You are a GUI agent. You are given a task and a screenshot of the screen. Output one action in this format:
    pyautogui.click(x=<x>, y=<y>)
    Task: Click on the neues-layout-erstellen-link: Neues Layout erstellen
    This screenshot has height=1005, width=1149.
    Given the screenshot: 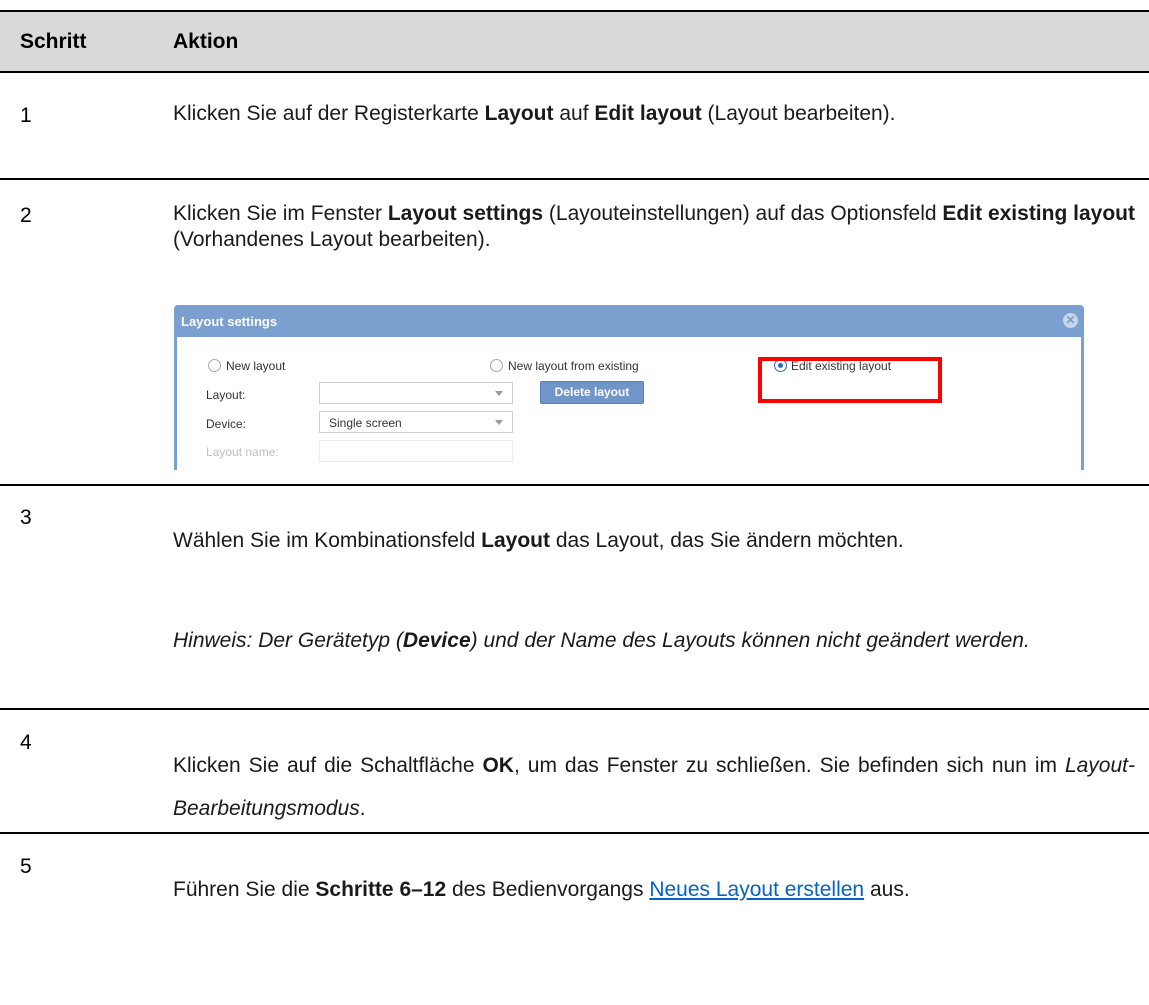 What is the action you would take?
    pyautogui.click(x=756, y=889)
    